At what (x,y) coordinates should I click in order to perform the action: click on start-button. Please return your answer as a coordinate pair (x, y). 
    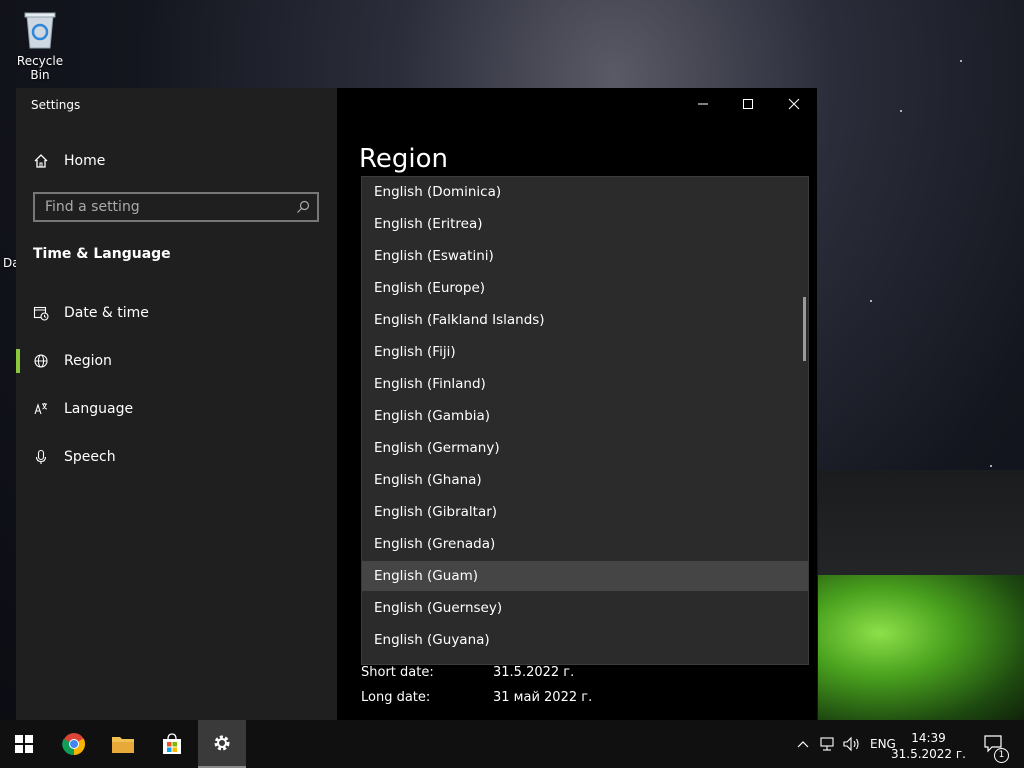
    Looking at the image, I should click on (24, 744).